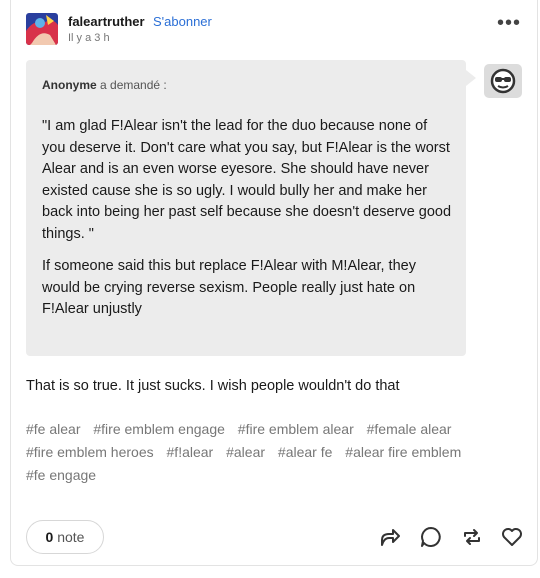  I want to click on tag-link: #fe alear, so click(53, 429).